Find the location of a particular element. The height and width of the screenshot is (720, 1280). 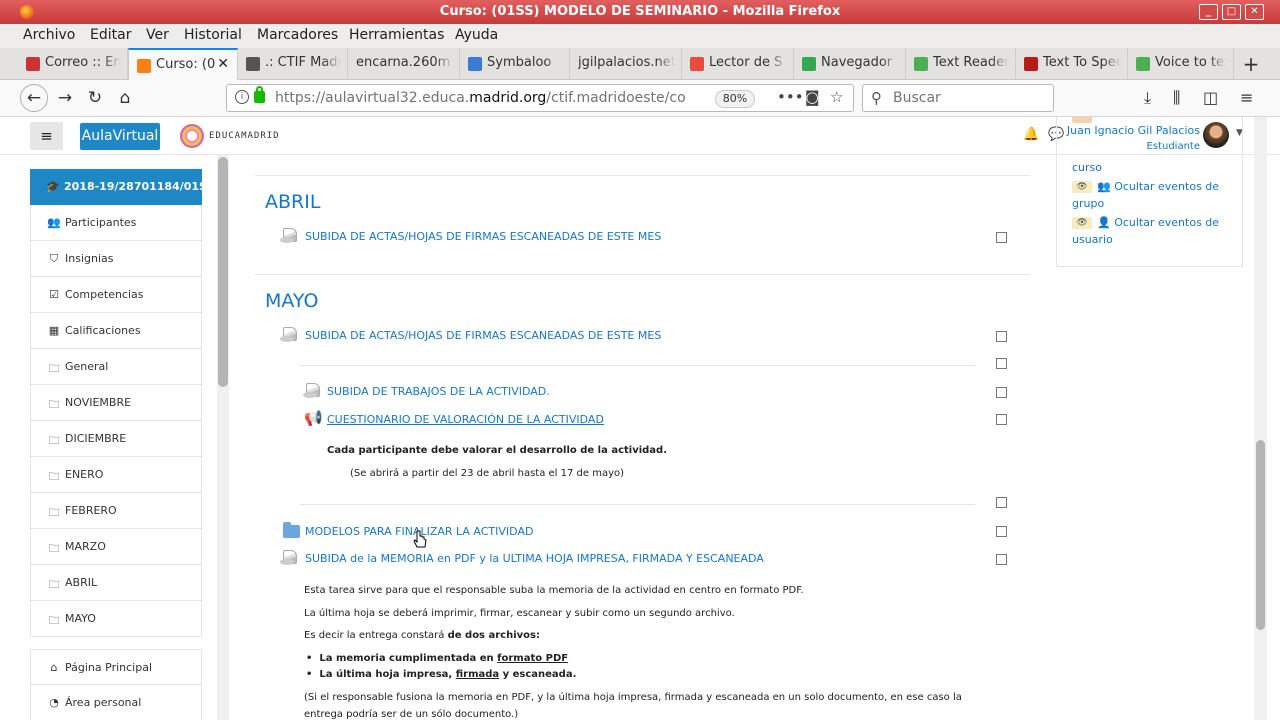

menu-archivo: Archivo is located at coordinates (49, 35).